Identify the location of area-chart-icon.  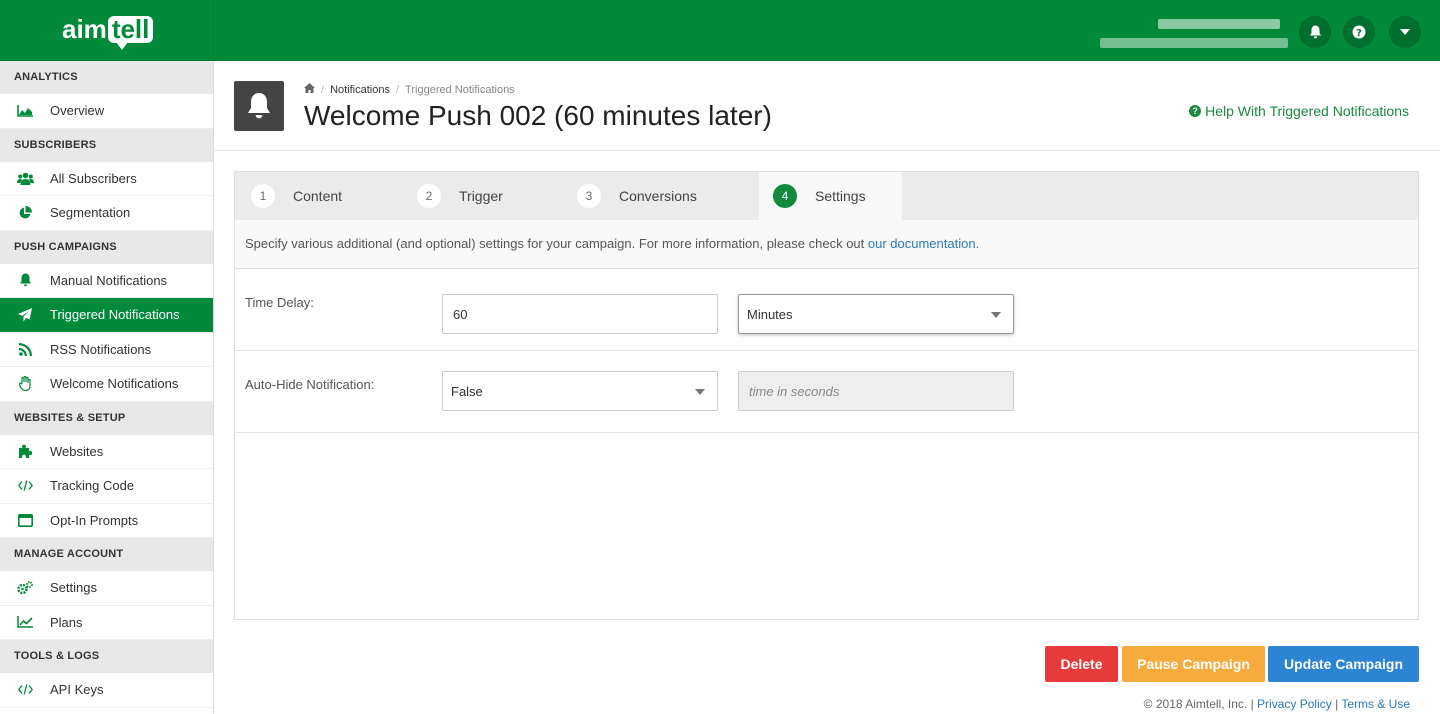
(25, 111).